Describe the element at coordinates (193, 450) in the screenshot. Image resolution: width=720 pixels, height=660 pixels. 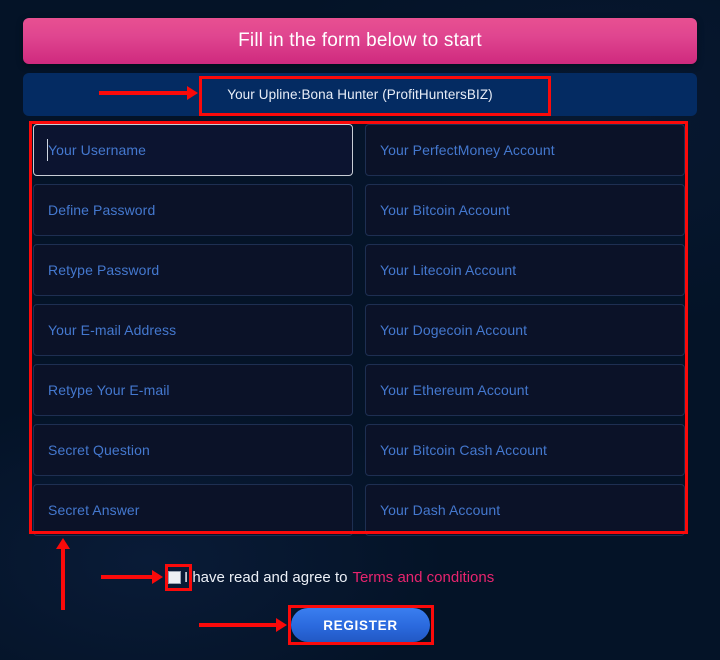
I see `form-field: Secret Question` at that location.